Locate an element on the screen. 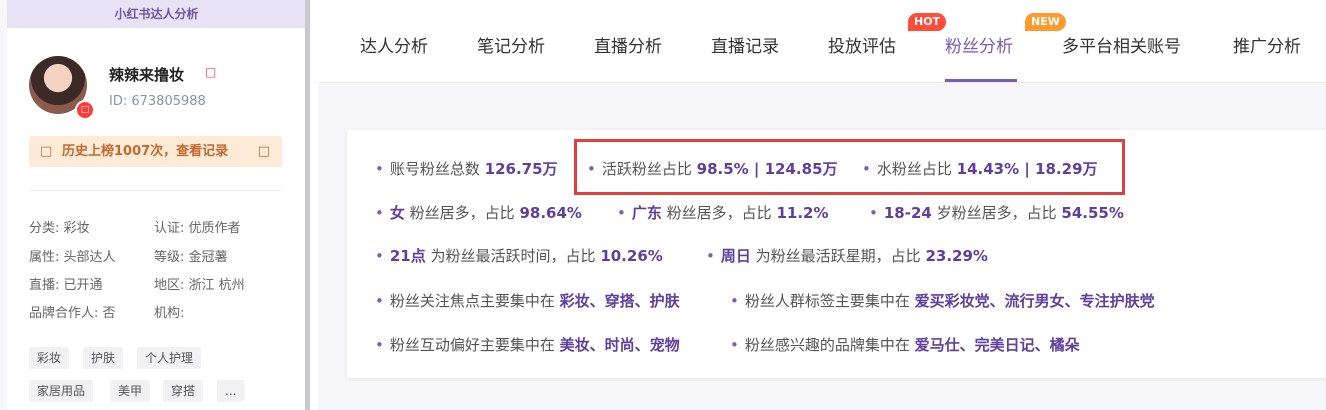 The width and height of the screenshot is (1326, 410). stat-value: 54.55% is located at coordinates (1092, 213).